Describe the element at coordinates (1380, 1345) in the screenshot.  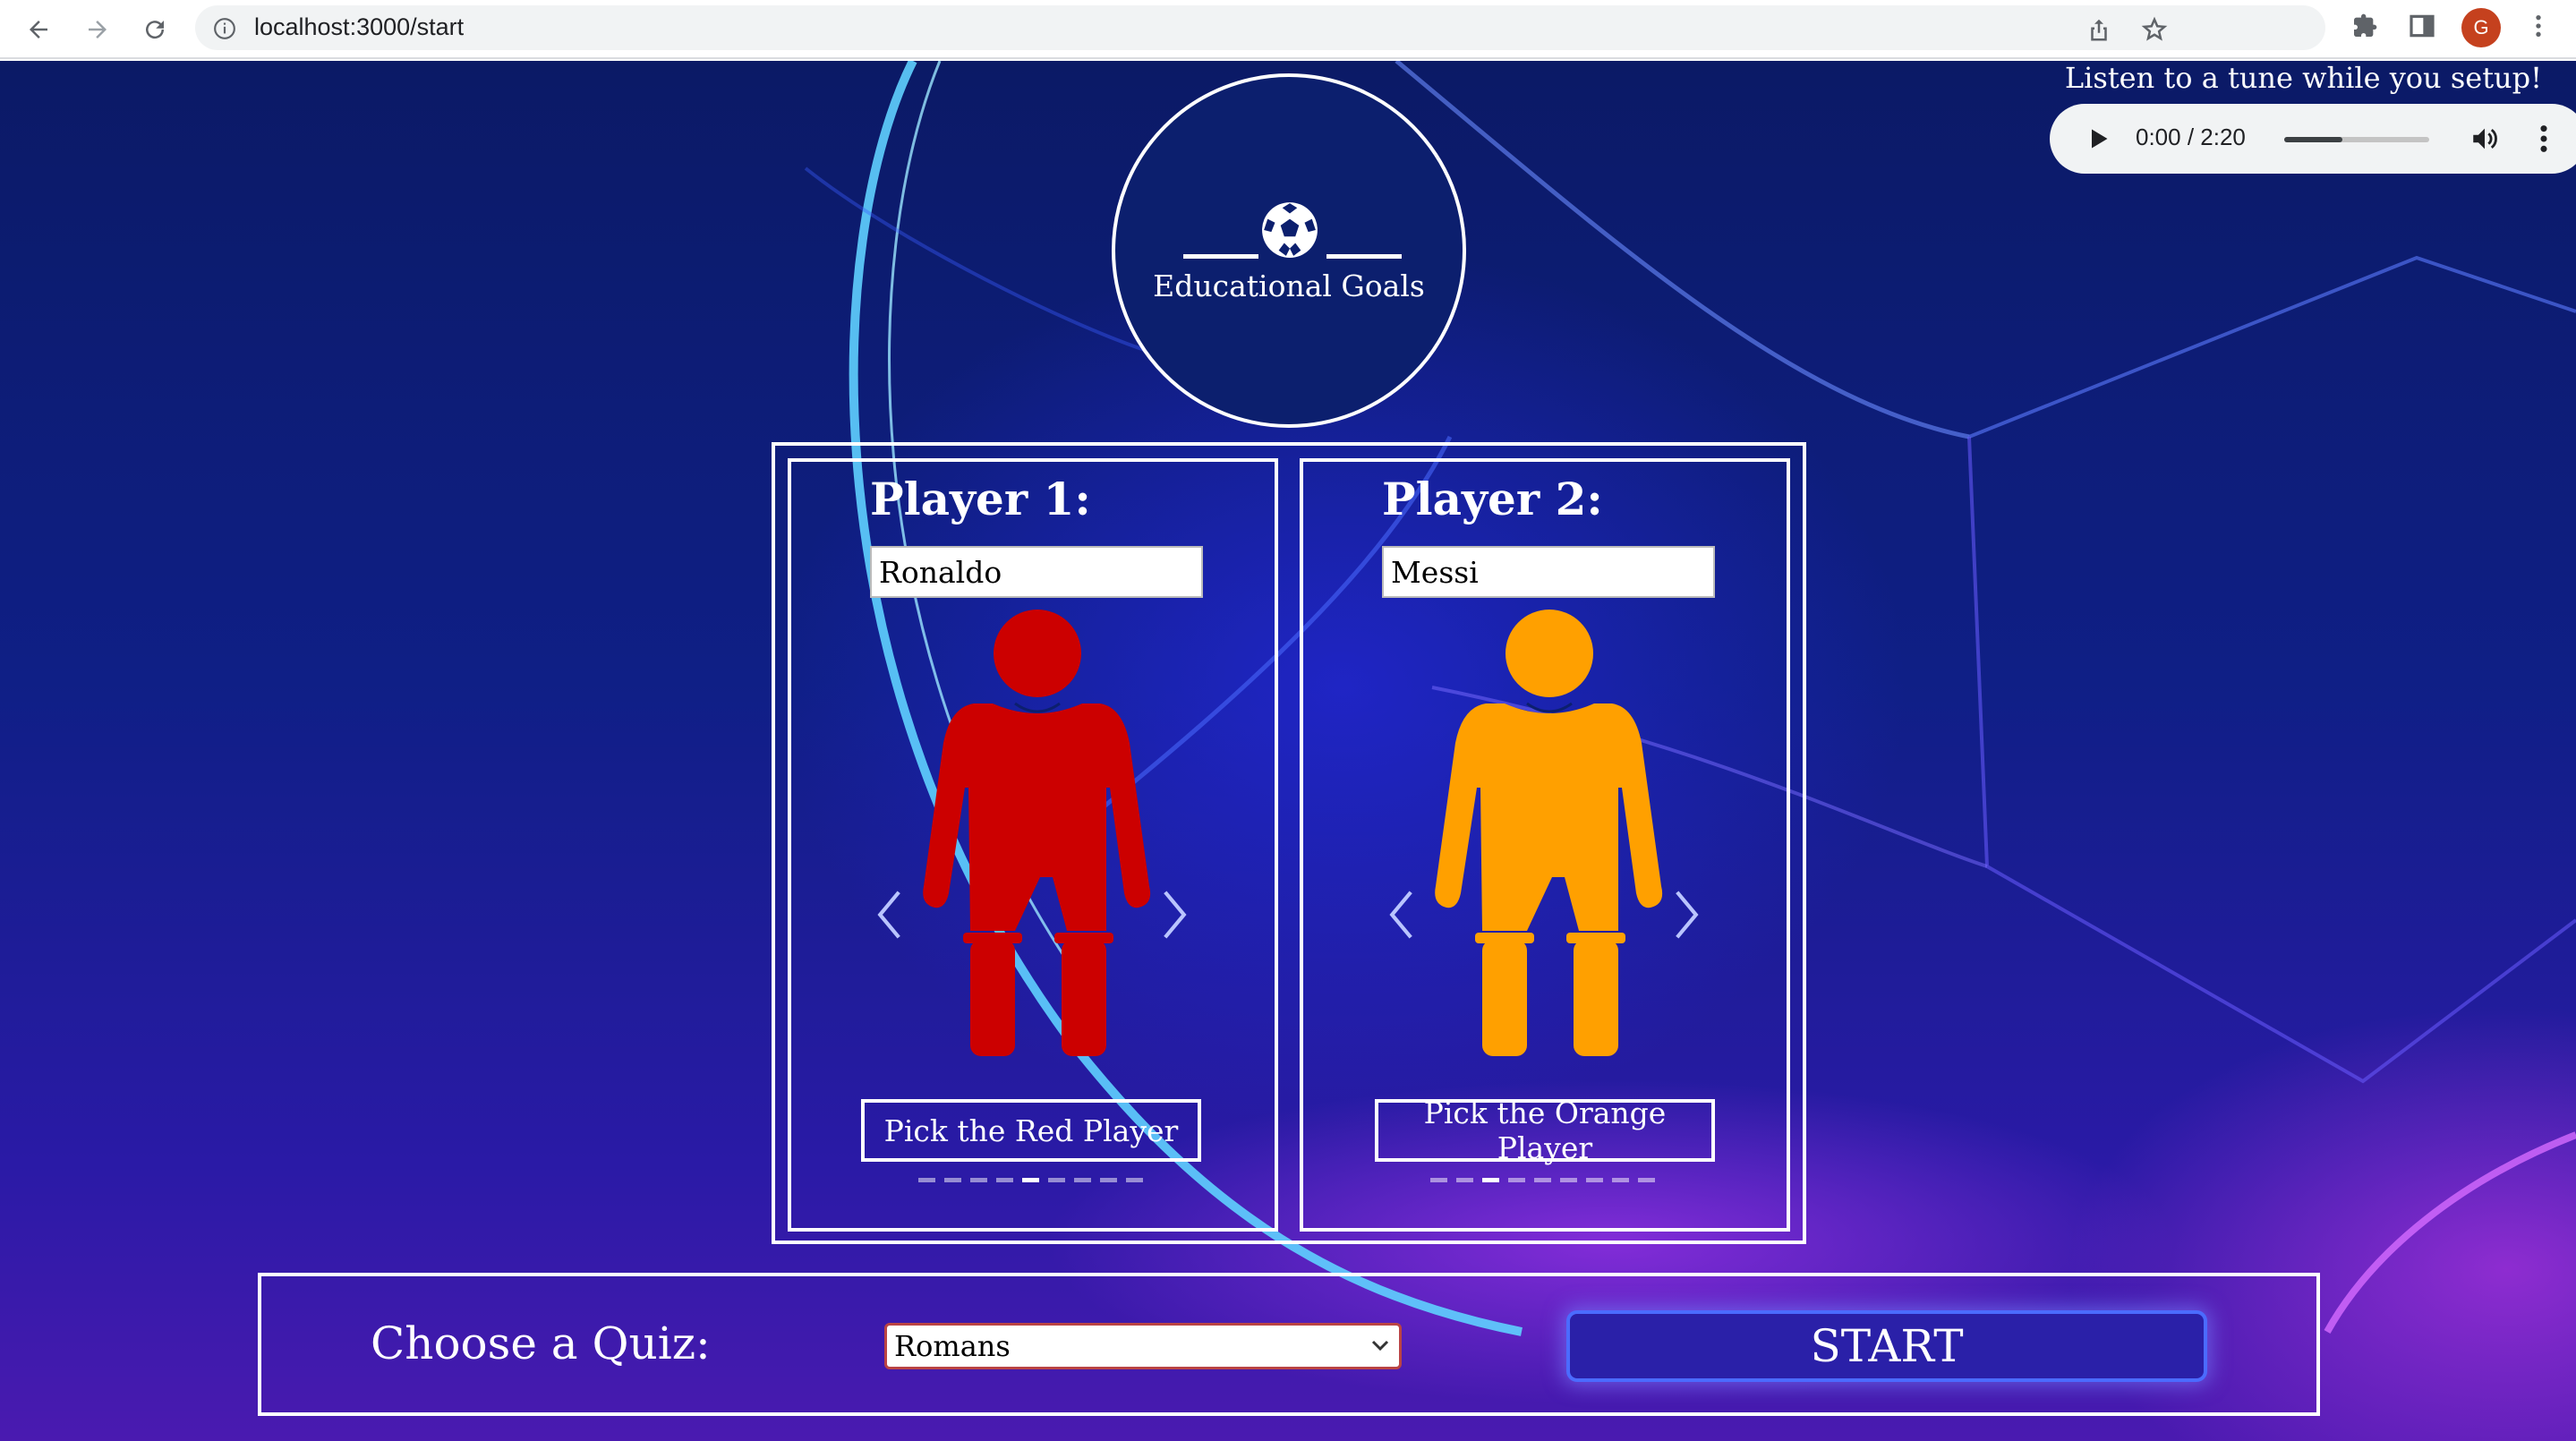
I see `chevron-down-icon` at that location.